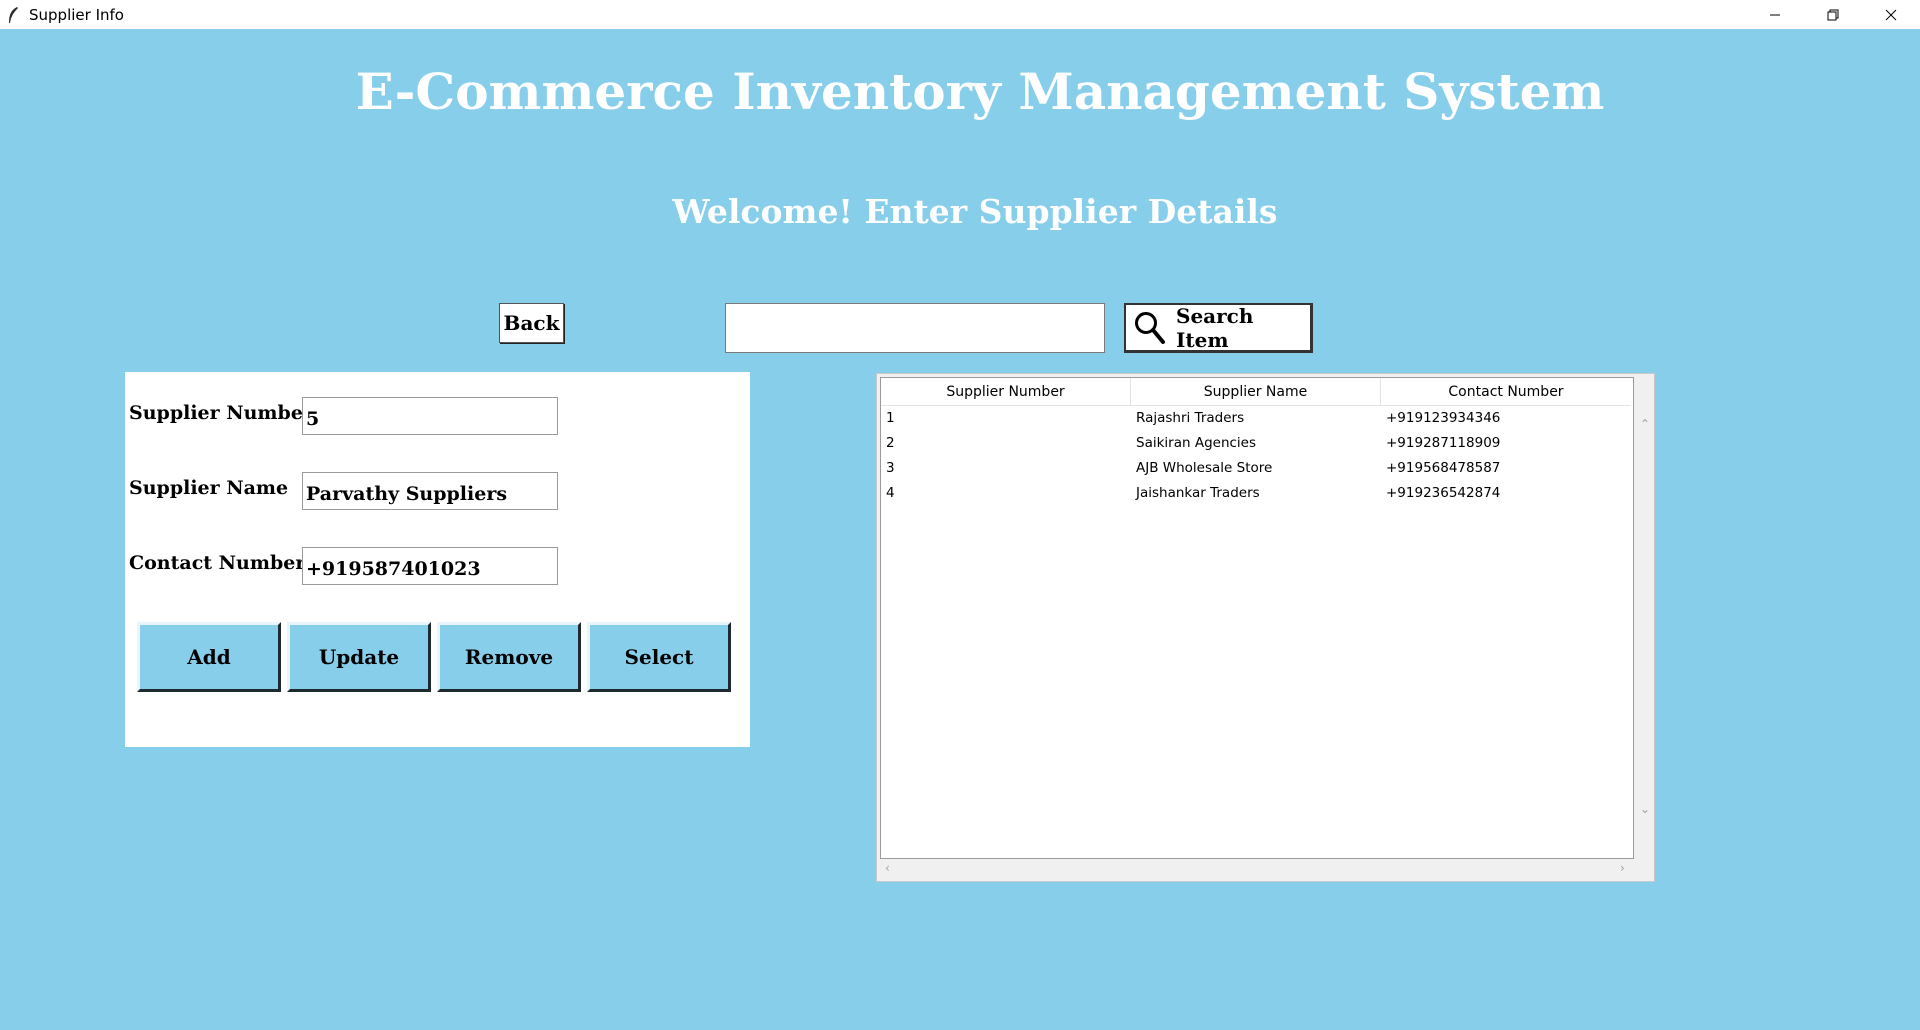 The width and height of the screenshot is (1920, 1030). Describe the element at coordinates (209, 657) in the screenshot. I see `add-button: Add` at that location.